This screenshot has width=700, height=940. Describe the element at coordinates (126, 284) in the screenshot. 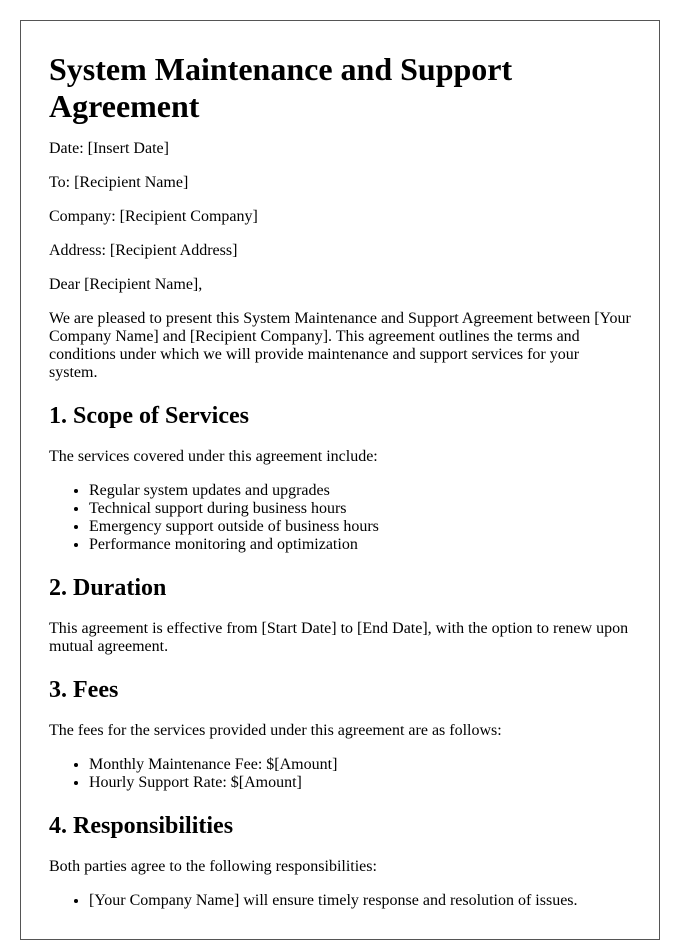

I see `salutation: Dear [Recipient Name],` at that location.